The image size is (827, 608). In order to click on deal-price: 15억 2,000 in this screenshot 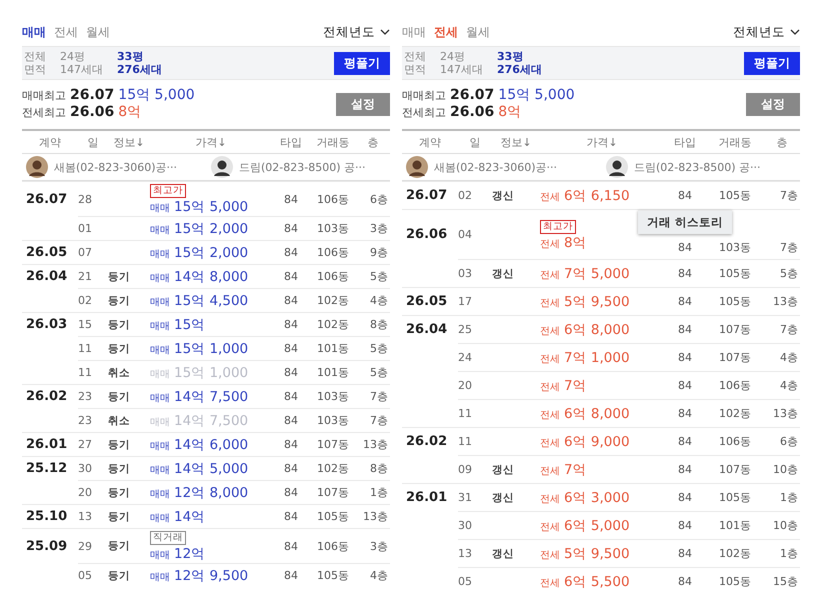, I will do `click(211, 253)`.